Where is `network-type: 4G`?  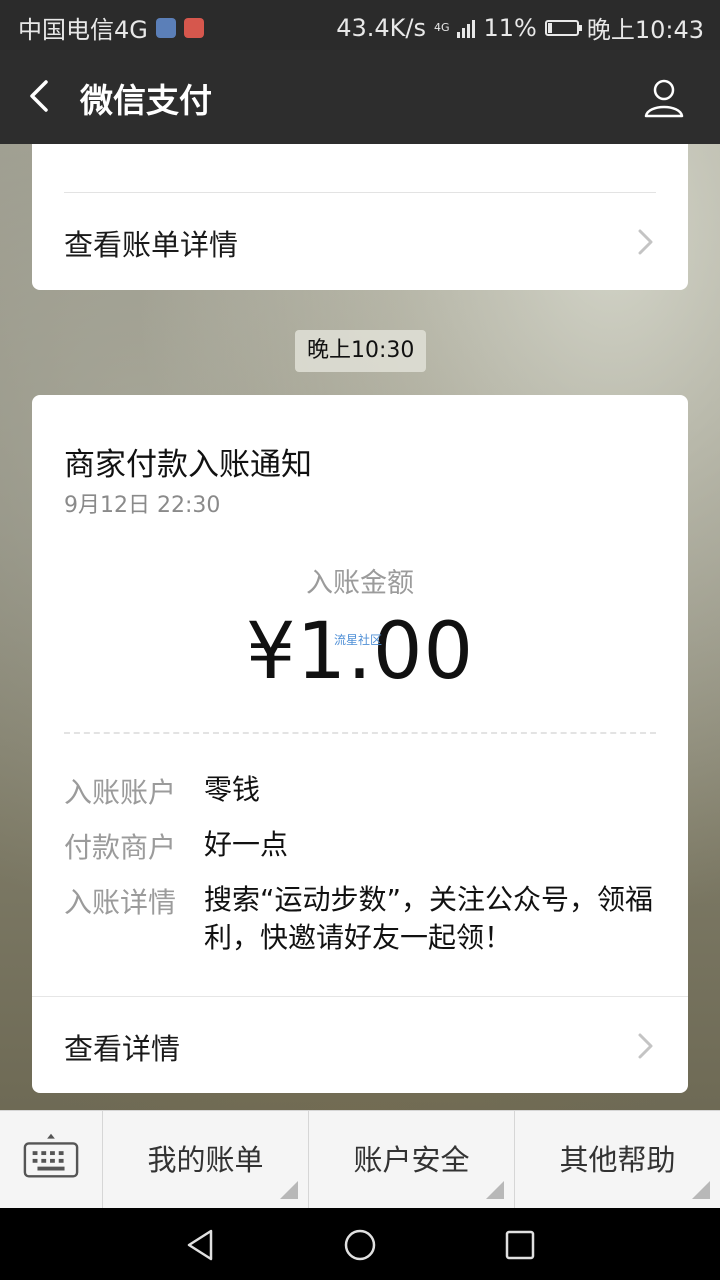
network-type: 4G is located at coordinates (441, 27).